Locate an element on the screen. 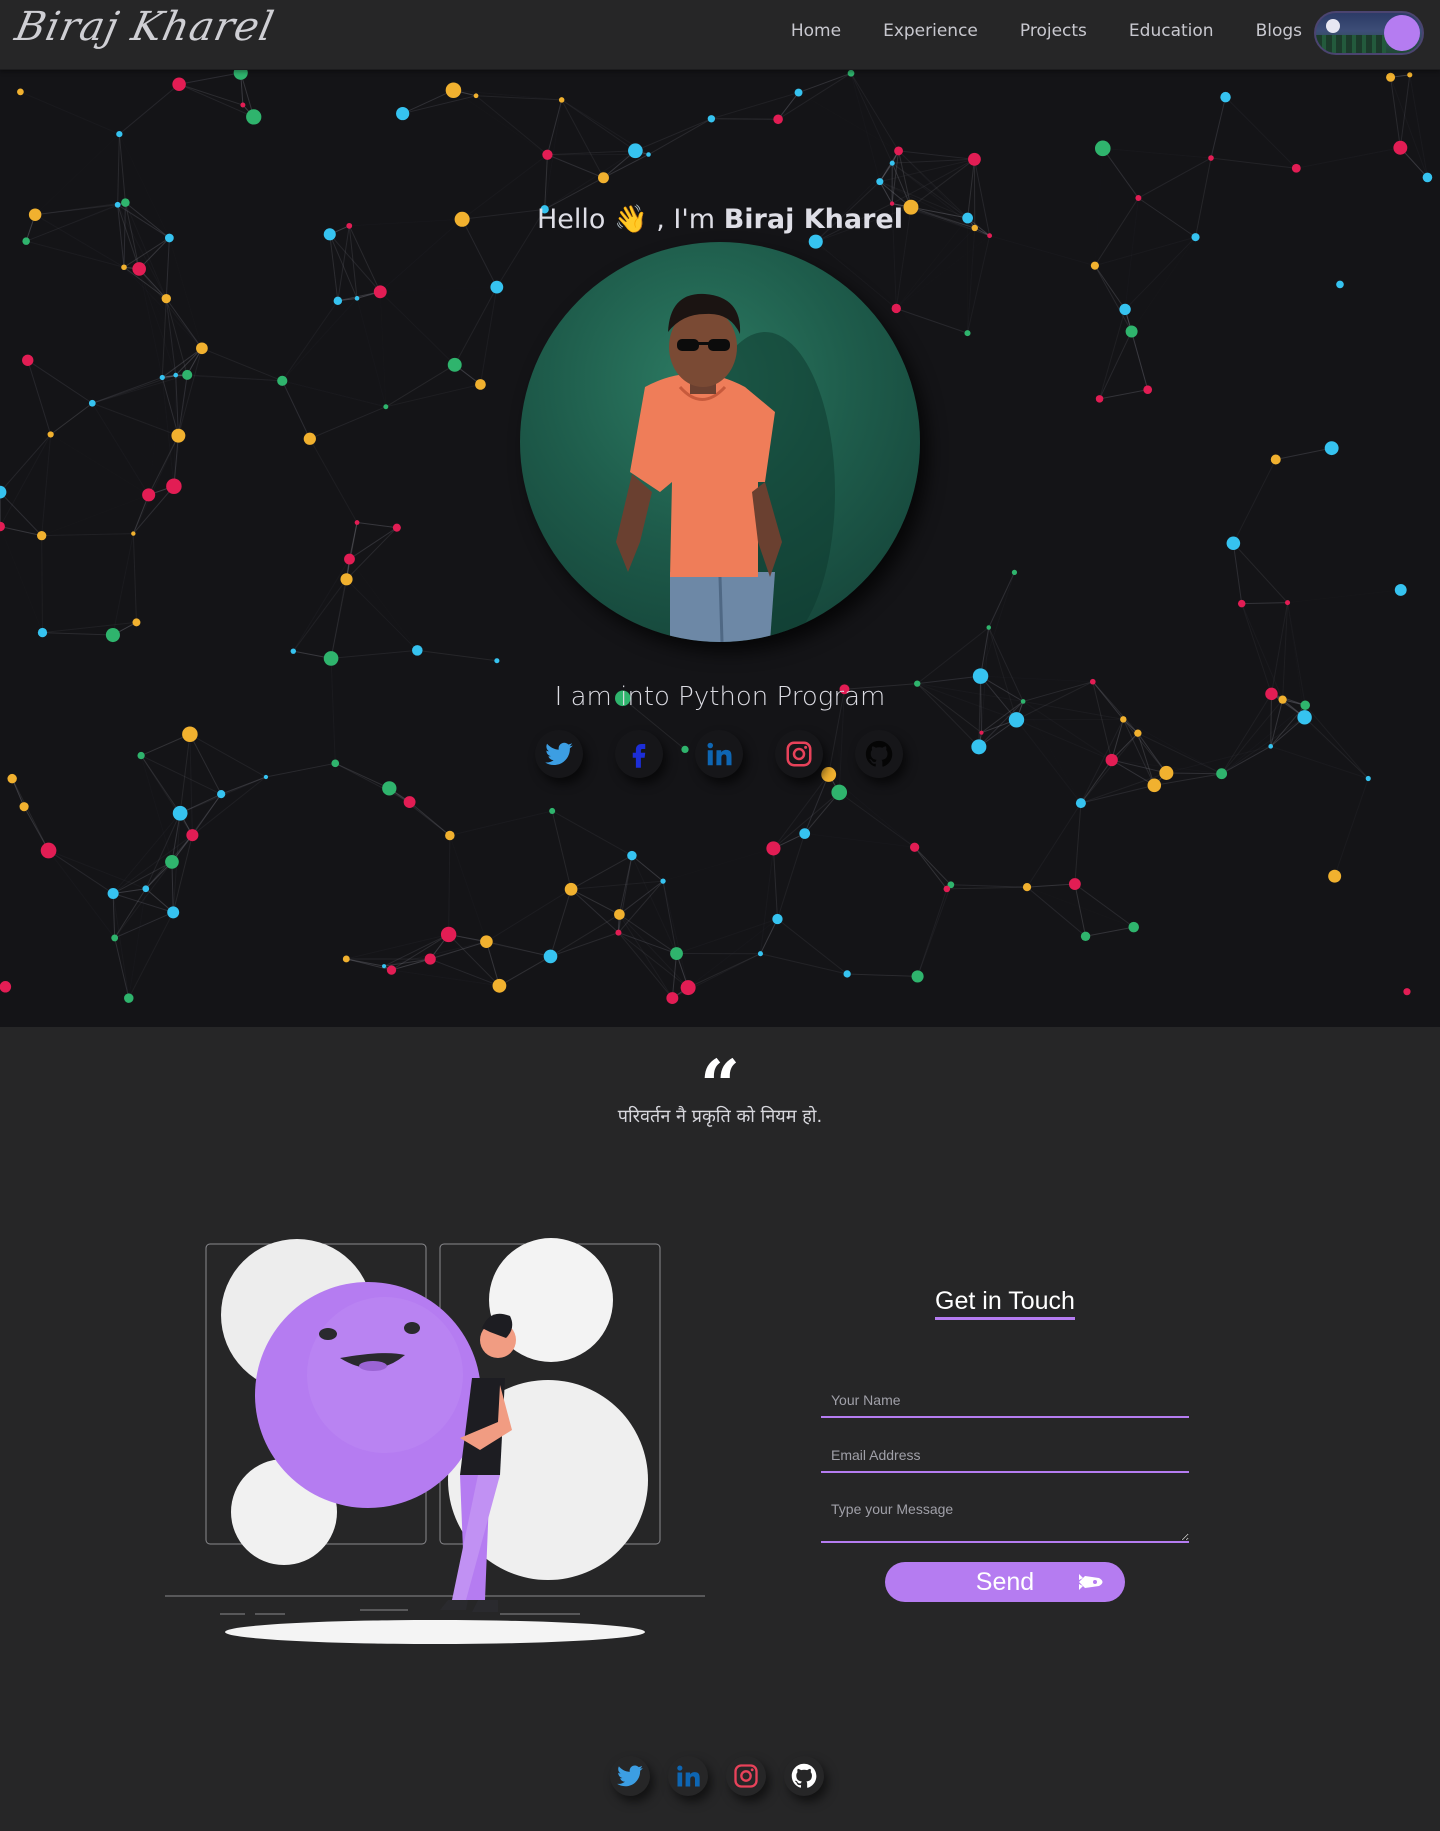 The height and width of the screenshot is (1831, 1440). email-input is located at coordinates (1005, 1455).